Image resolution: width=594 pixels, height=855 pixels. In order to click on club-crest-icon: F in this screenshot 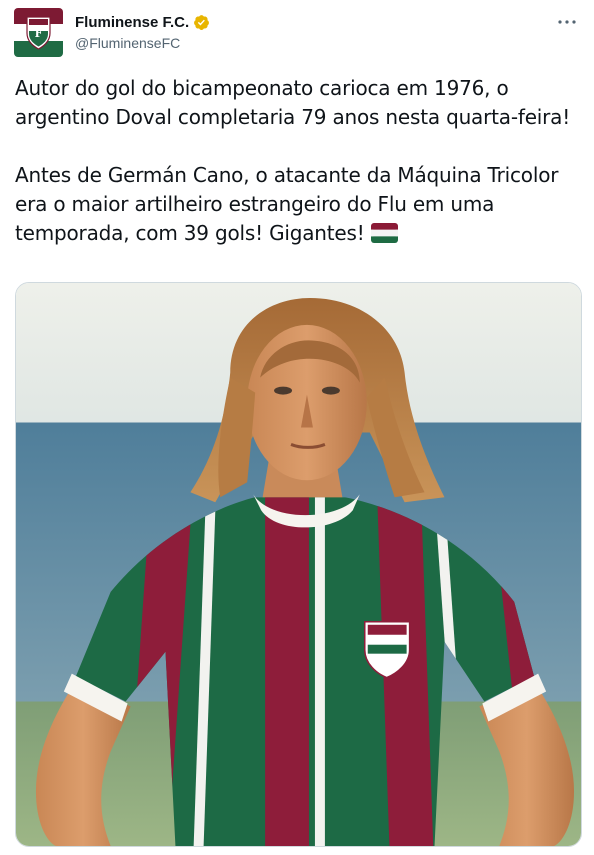, I will do `click(38, 32)`.